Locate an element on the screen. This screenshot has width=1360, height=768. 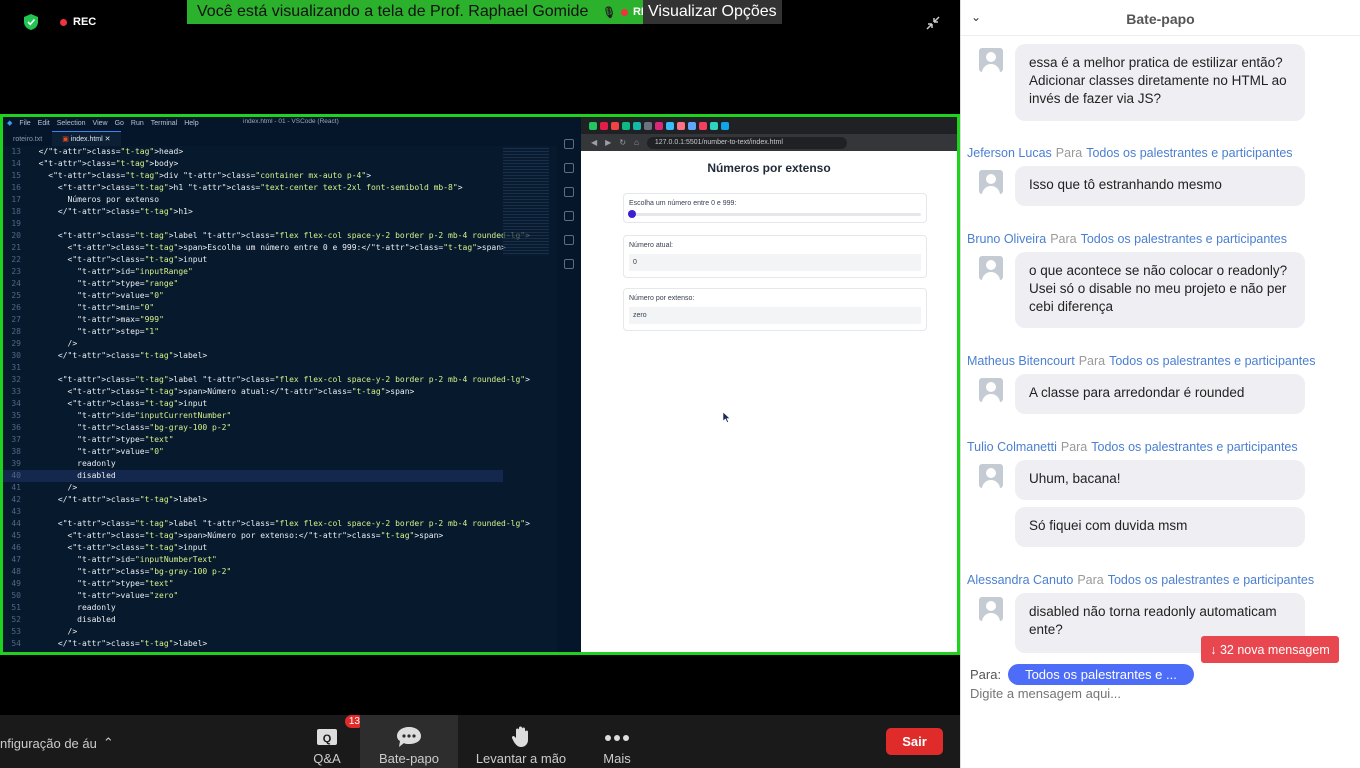
code-line: 27 "t-attr">max="999" is located at coordinates (253, 320).